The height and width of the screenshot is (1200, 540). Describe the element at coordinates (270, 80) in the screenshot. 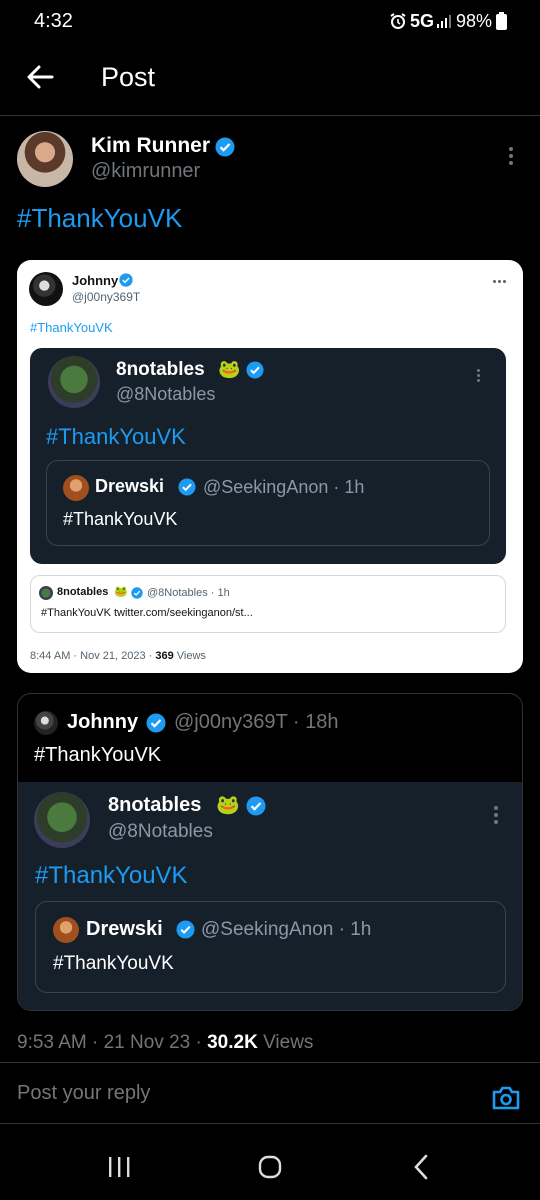

I see `header: Post` at that location.